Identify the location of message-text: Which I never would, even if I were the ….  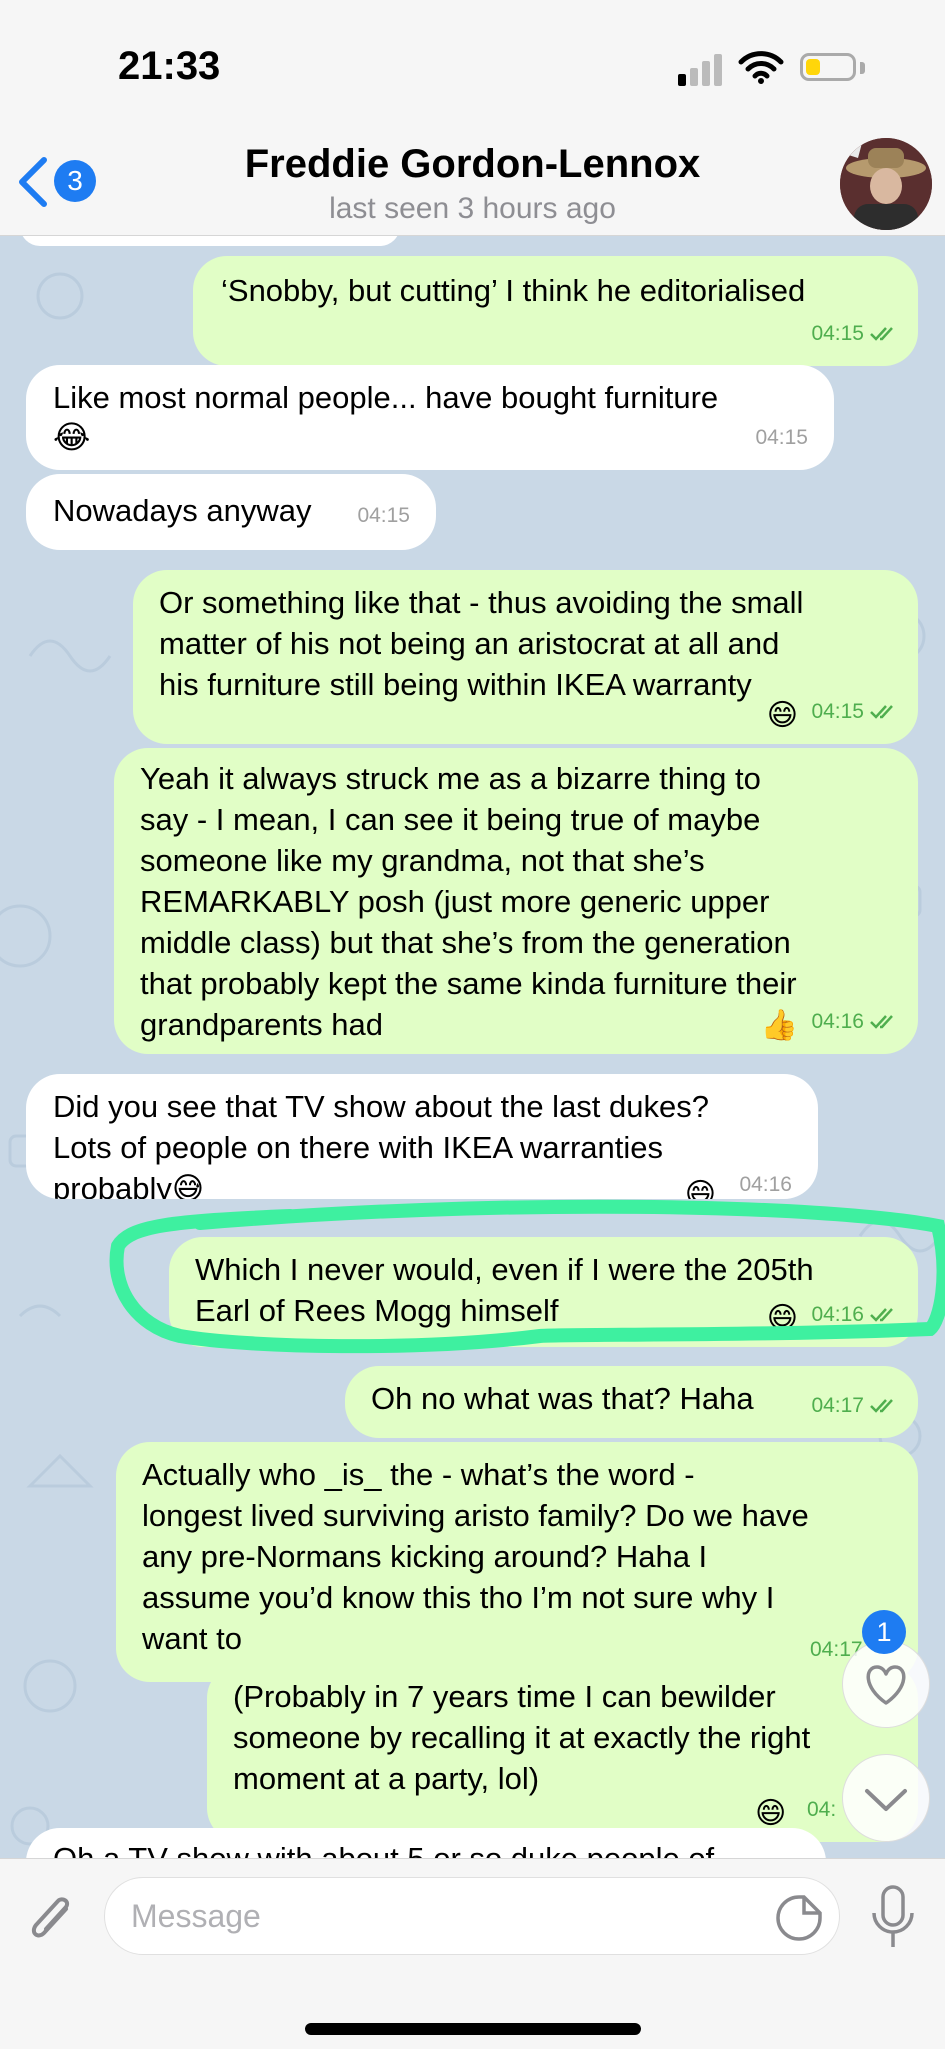
(504, 1290).